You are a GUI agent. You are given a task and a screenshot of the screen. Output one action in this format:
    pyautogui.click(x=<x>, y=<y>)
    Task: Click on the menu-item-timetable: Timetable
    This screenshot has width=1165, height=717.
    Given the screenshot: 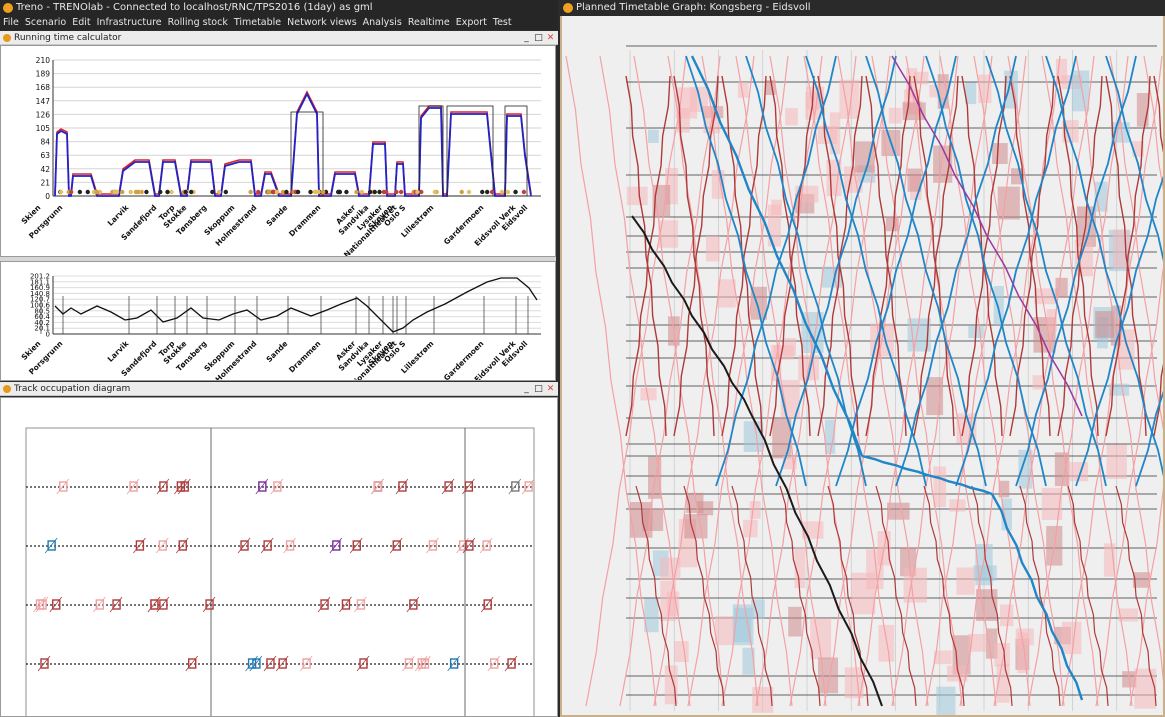 What is the action you would take?
    pyautogui.click(x=257, y=22)
    